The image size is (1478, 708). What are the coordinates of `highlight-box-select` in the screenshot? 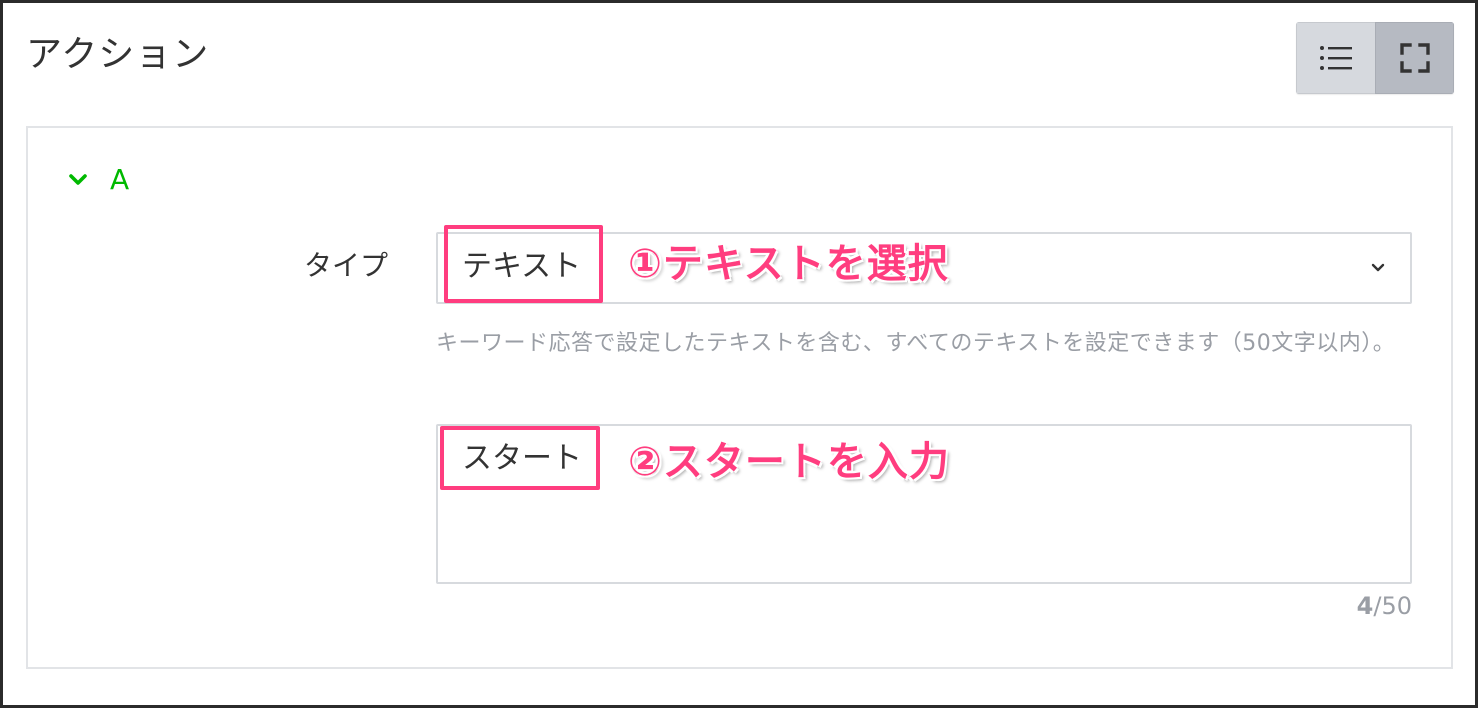 It's located at (523, 264).